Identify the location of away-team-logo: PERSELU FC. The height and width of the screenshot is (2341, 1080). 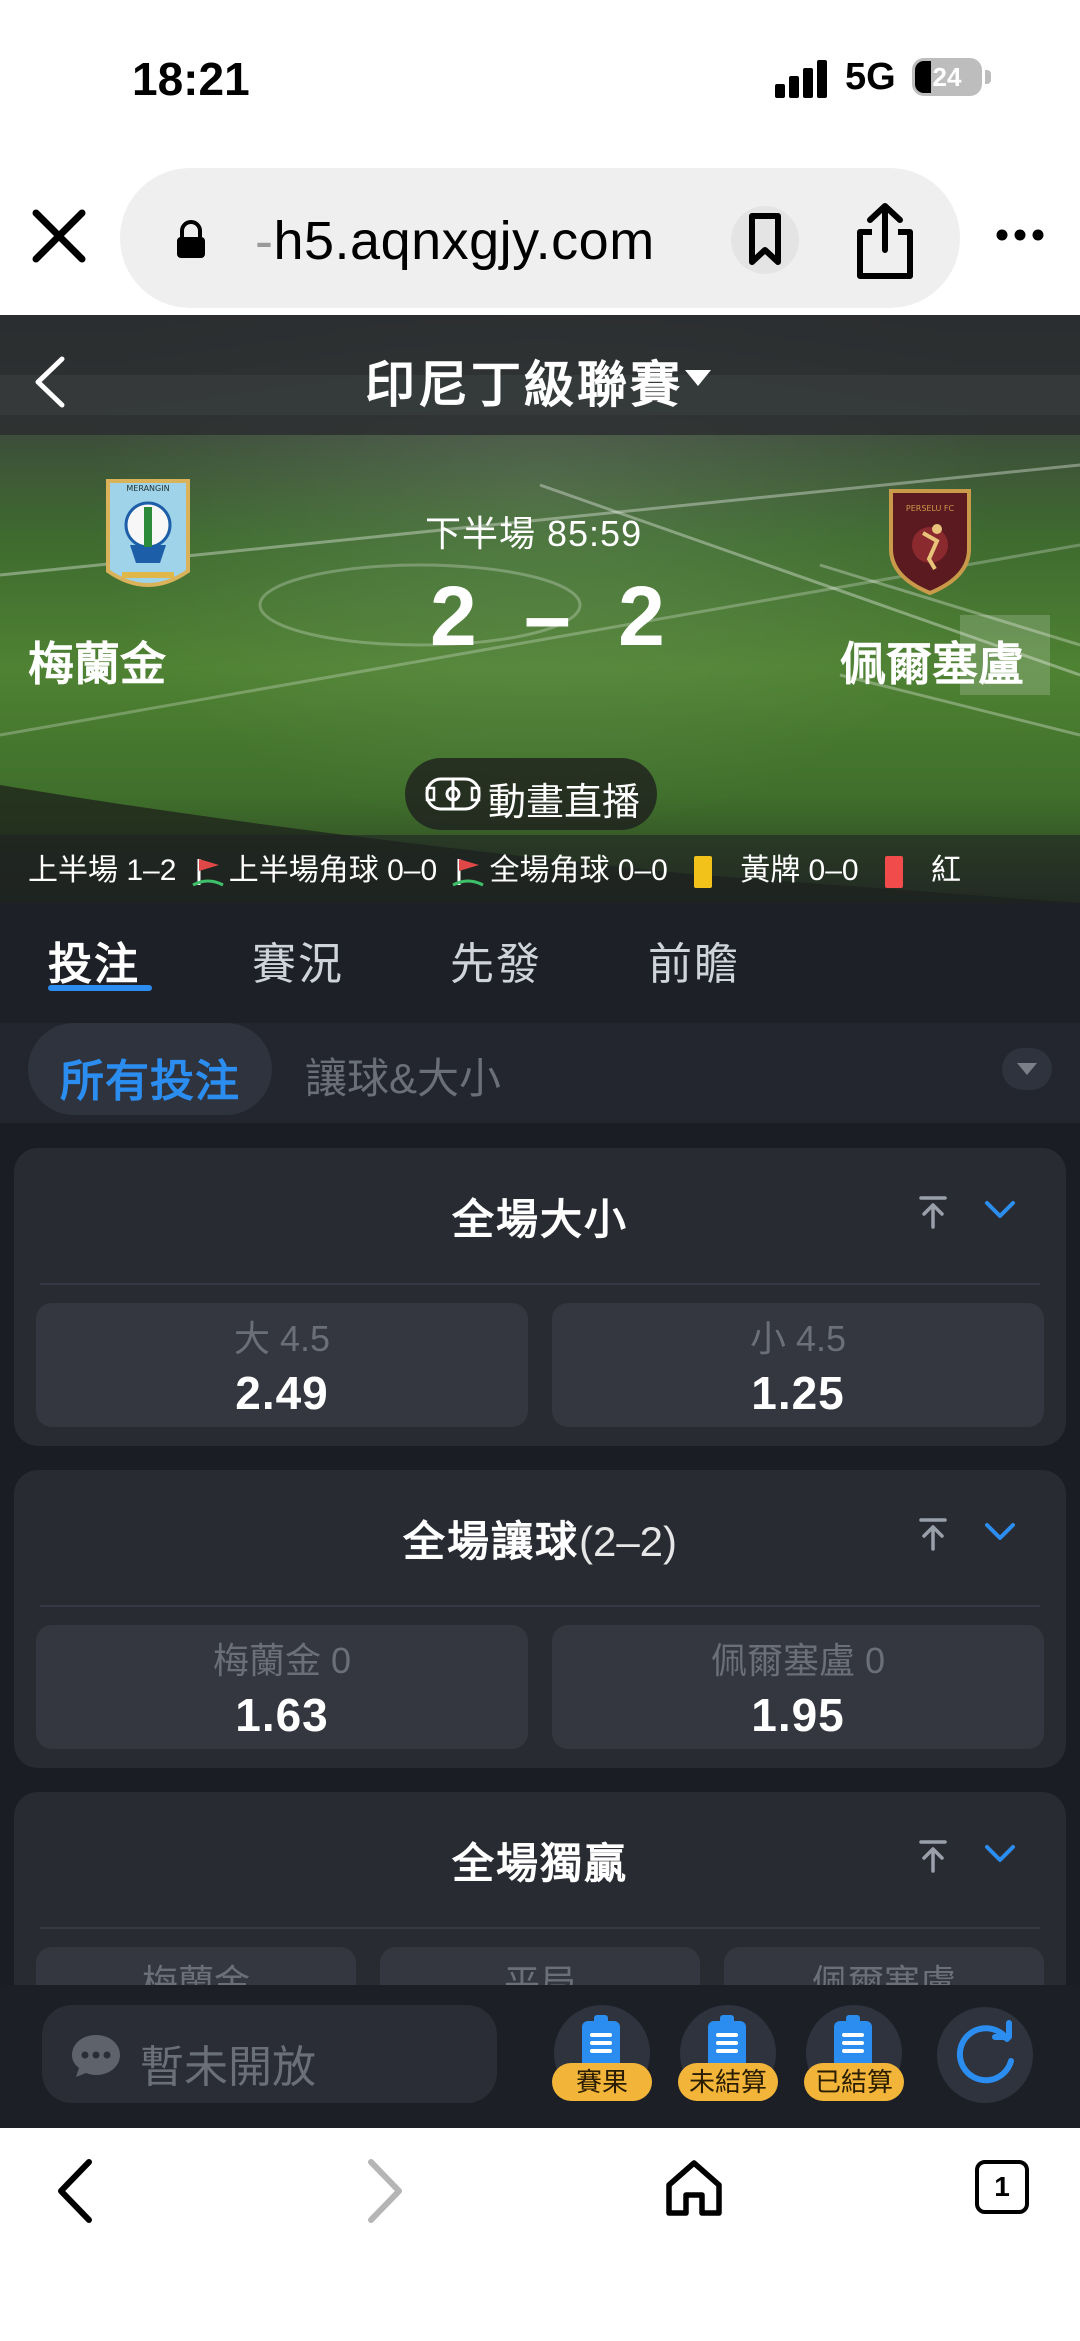
(930, 542).